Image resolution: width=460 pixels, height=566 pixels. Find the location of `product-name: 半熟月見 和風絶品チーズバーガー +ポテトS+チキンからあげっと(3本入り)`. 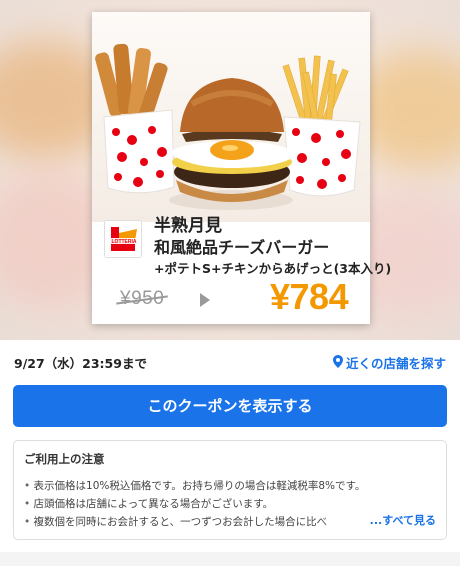

product-name: 半熟月見 和風絶品チーズバーガー +ポテトS+チキンからあげっと(3本入り) is located at coordinates (272, 248).